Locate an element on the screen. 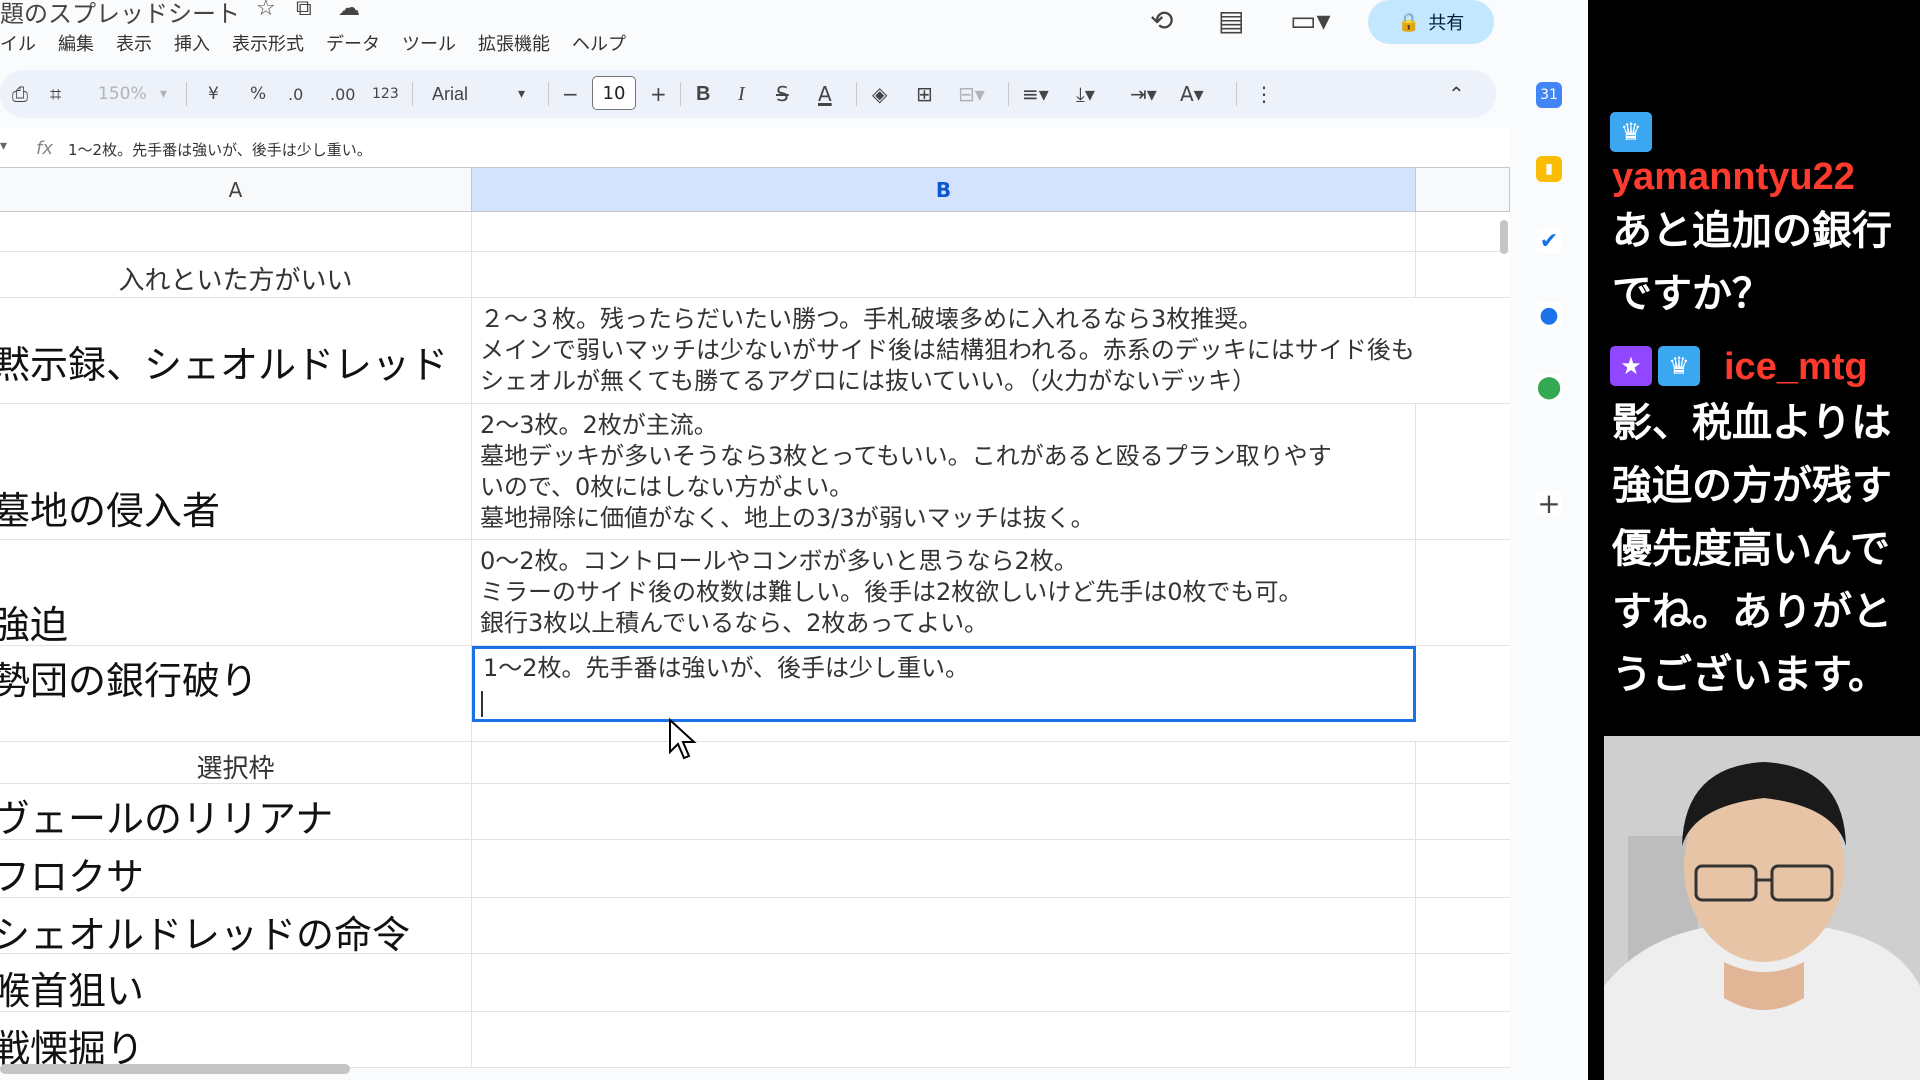 This screenshot has height=1080, width=1920. cell-a: 黙示録、シェオルドレッド is located at coordinates (236, 350).